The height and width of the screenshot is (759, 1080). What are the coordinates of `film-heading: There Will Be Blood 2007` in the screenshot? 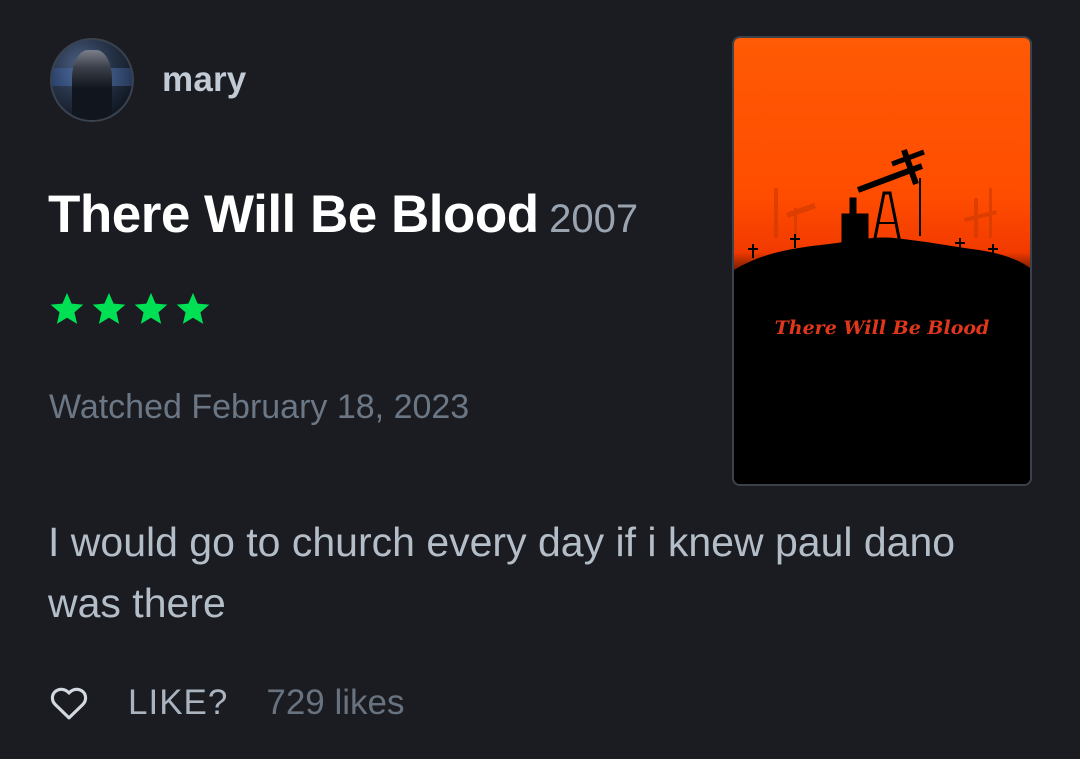 It's located at (343, 214).